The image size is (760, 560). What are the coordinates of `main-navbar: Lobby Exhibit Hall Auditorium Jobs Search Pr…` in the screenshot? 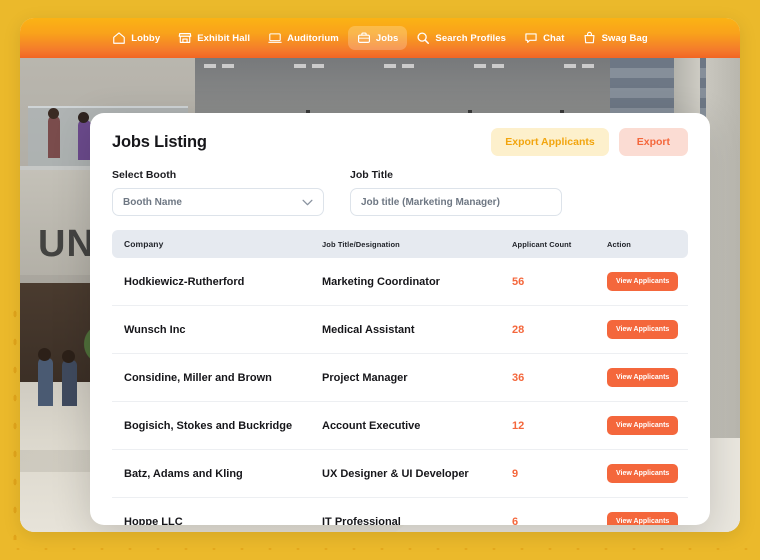 It's located at (380, 38).